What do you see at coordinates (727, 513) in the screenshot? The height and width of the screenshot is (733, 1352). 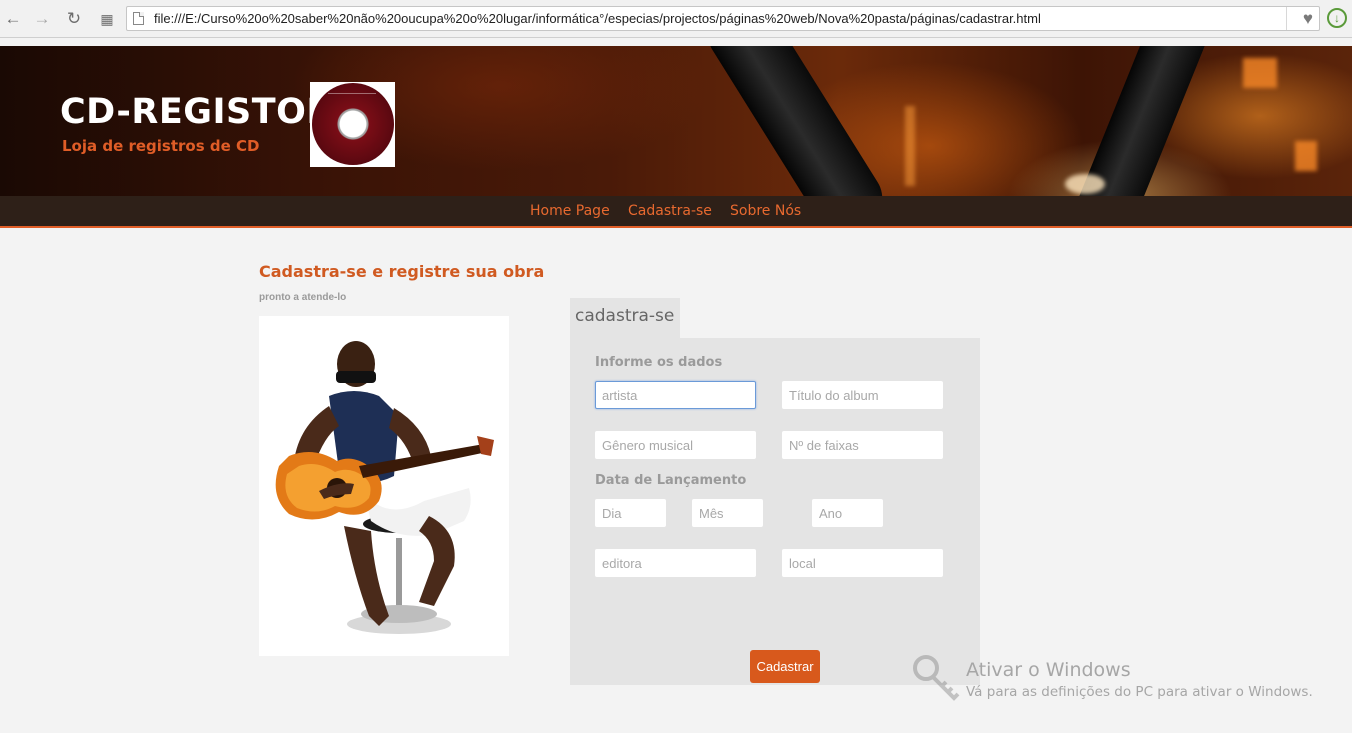 I see `mes-input` at bounding box center [727, 513].